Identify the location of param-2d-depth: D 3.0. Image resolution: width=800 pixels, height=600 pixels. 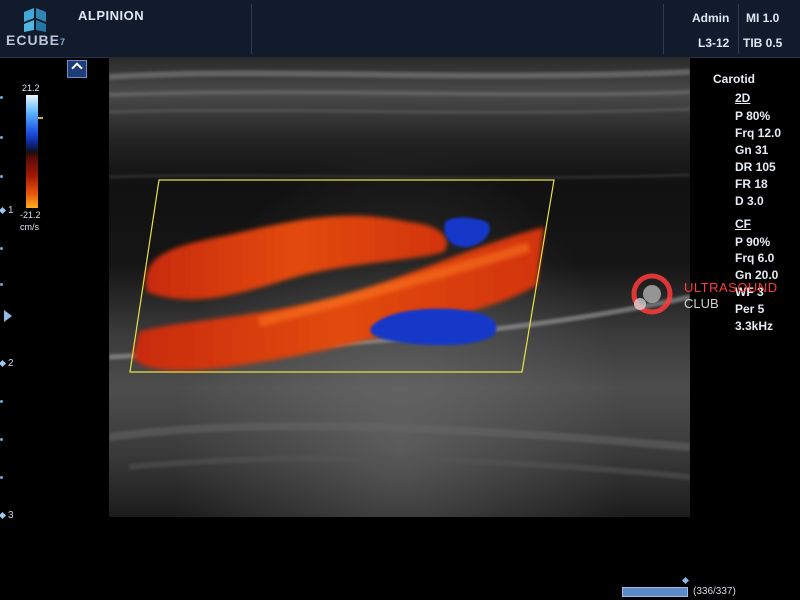
(749, 201).